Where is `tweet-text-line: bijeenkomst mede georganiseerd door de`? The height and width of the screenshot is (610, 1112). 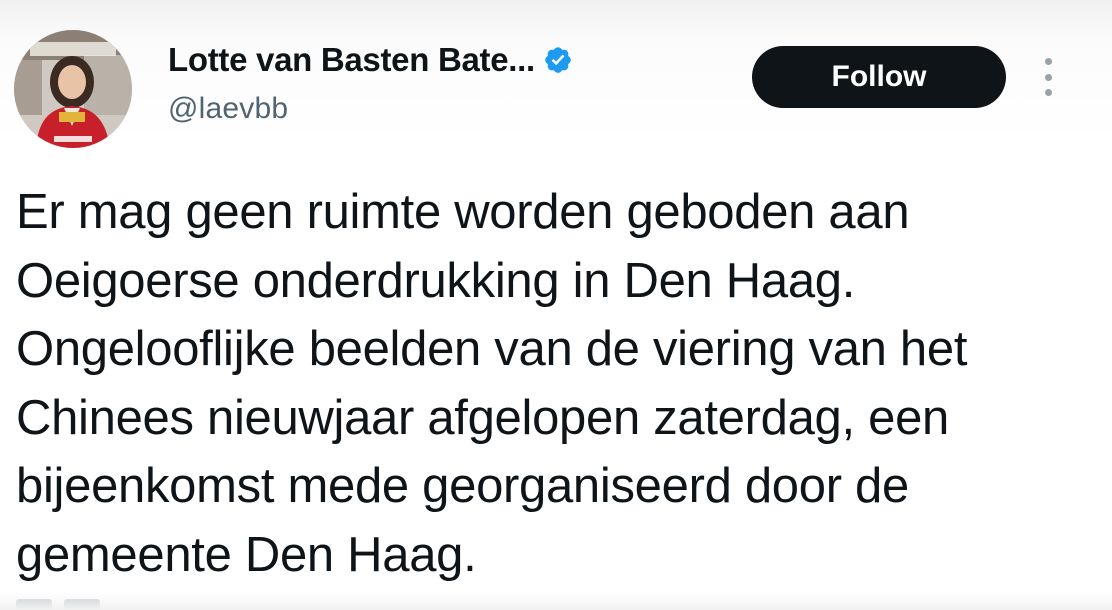 tweet-text-line: bijeenkomst mede georganiseerd door de is located at coordinates (462, 486).